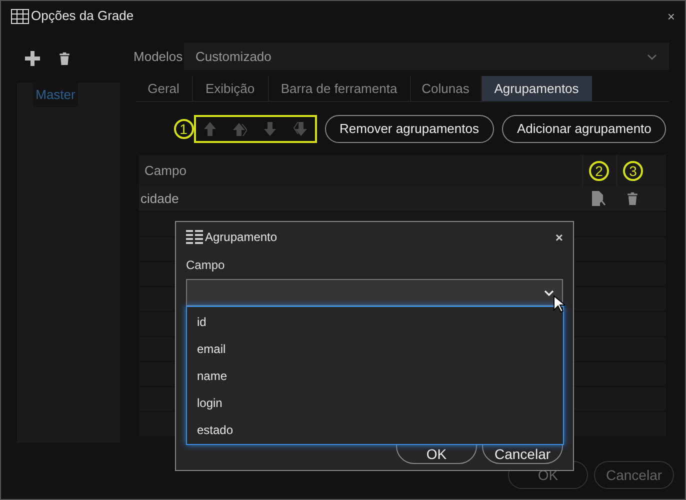 The height and width of the screenshot is (500, 686). What do you see at coordinates (584, 129) in the screenshot?
I see `toolbar-button: Adicionar agrupamento` at bounding box center [584, 129].